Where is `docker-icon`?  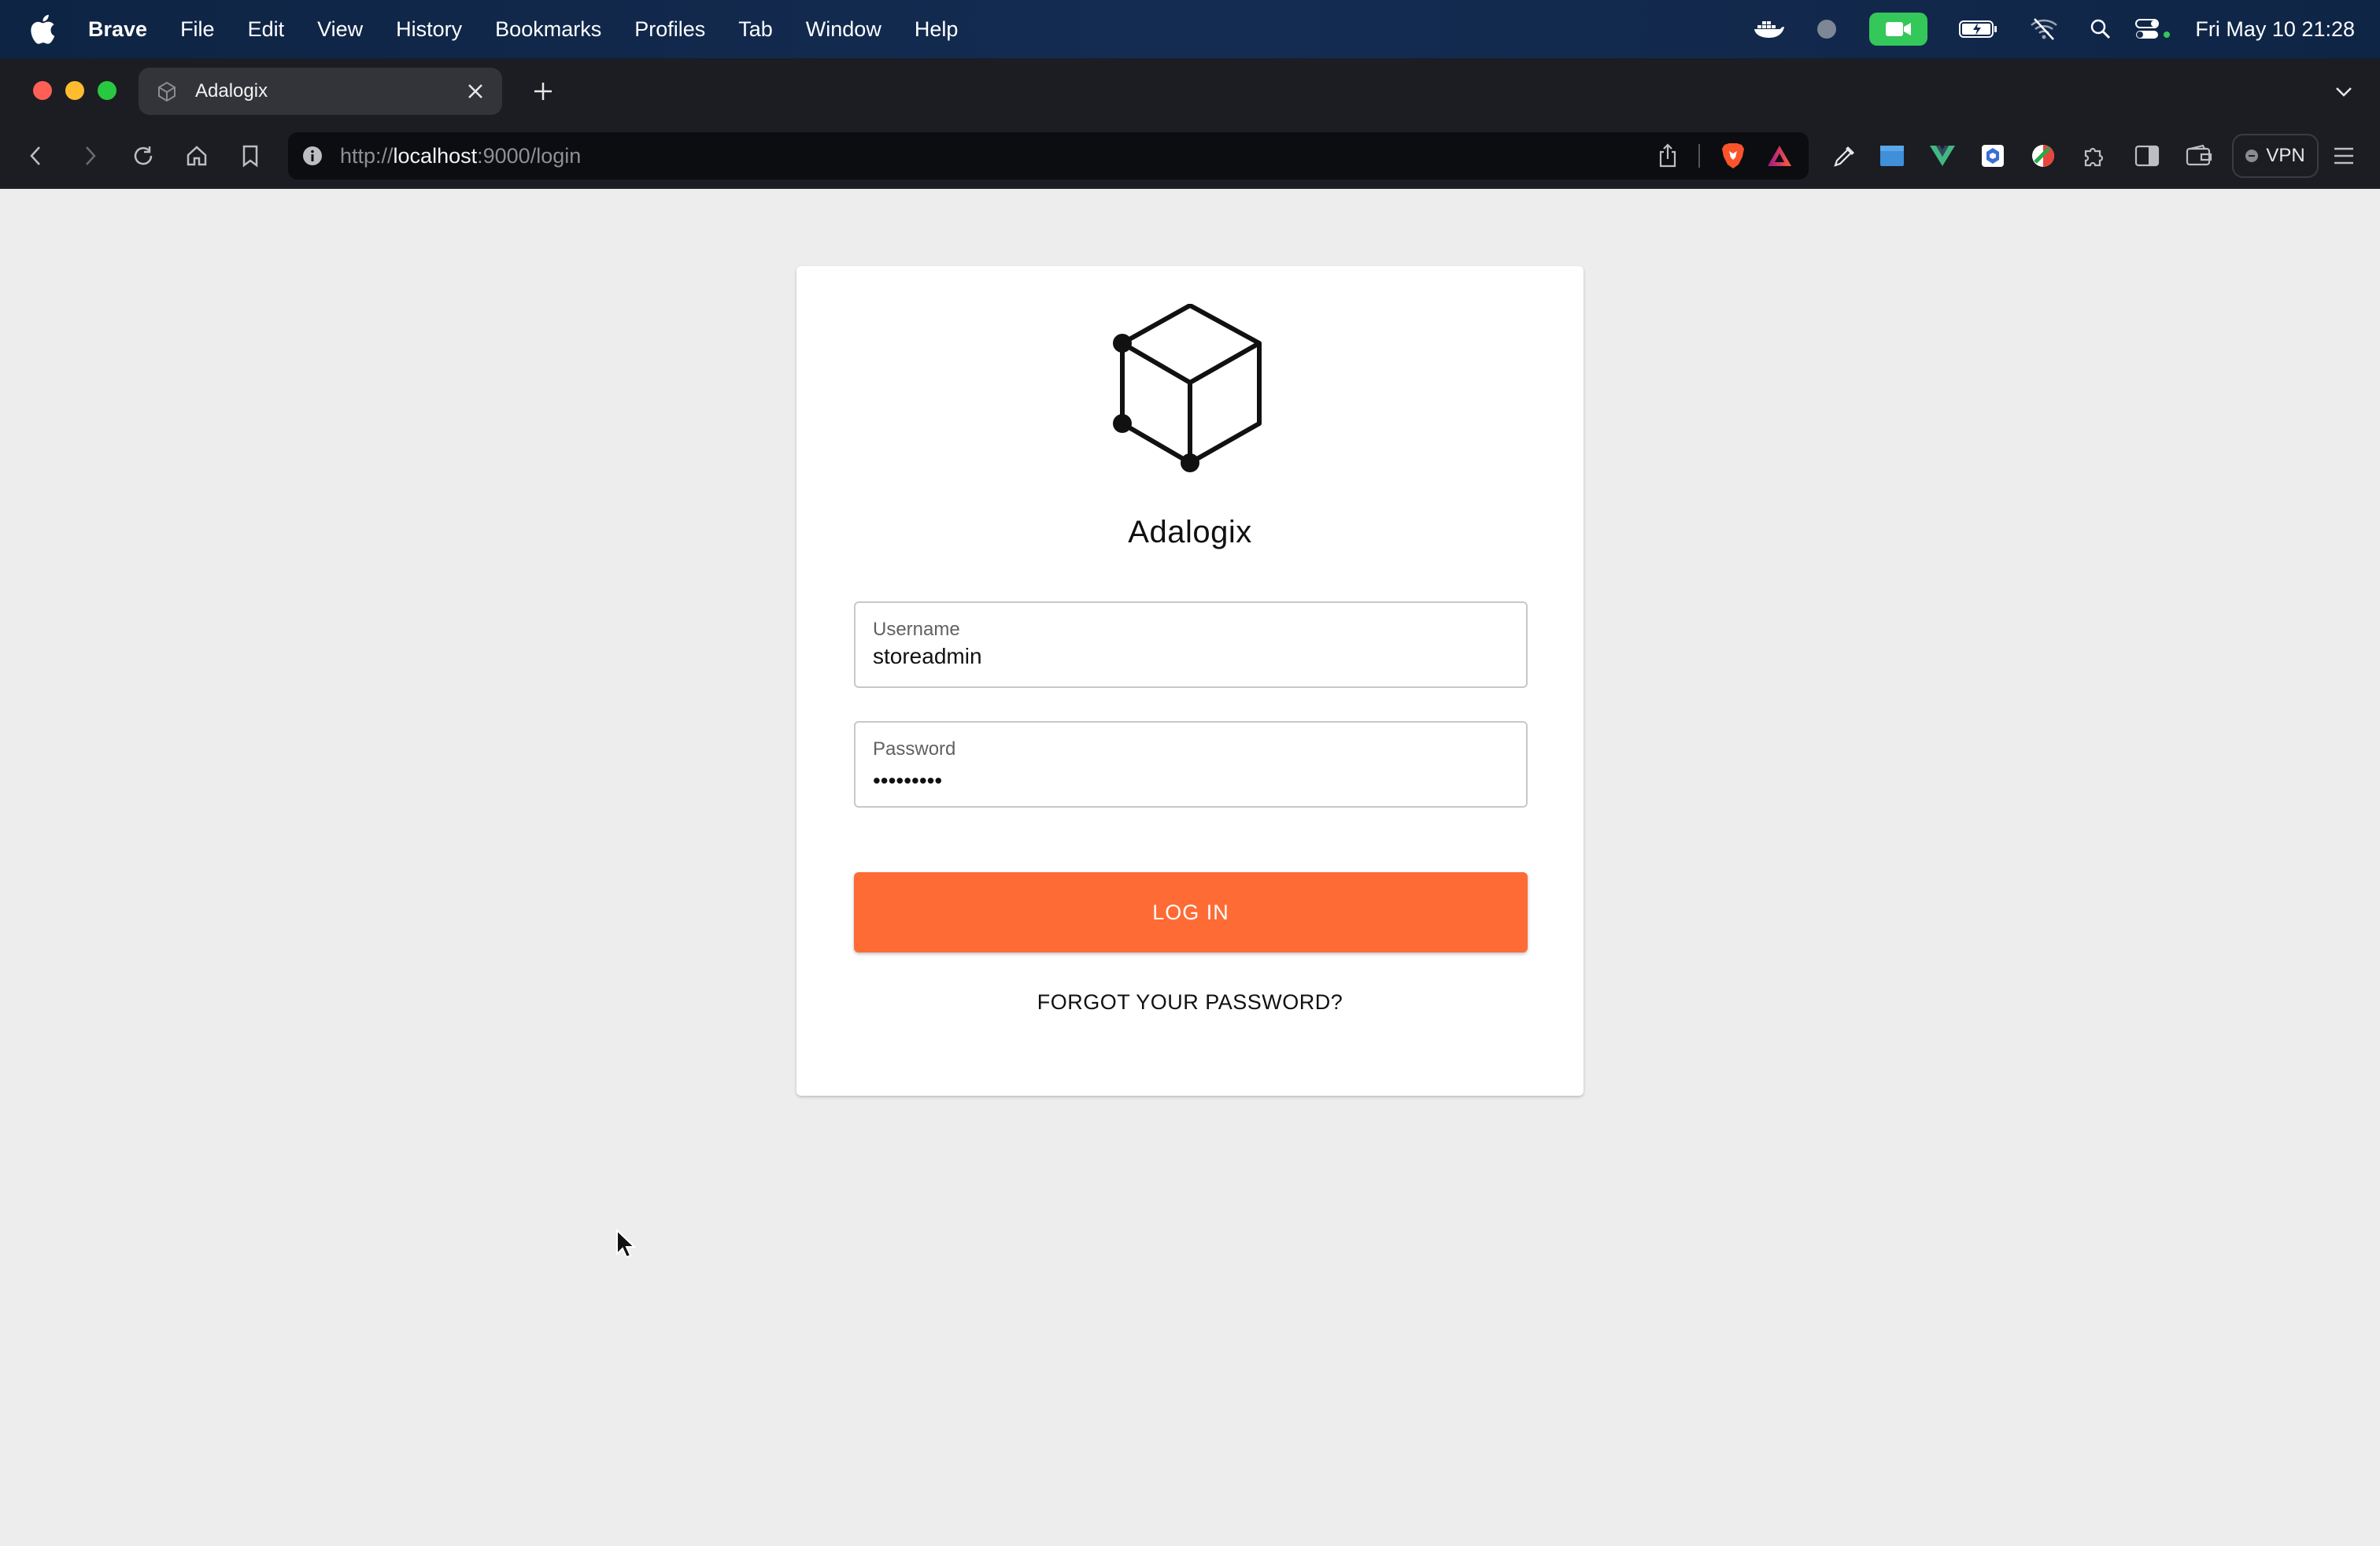 docker-icon is located at coordinates (1769, 29).